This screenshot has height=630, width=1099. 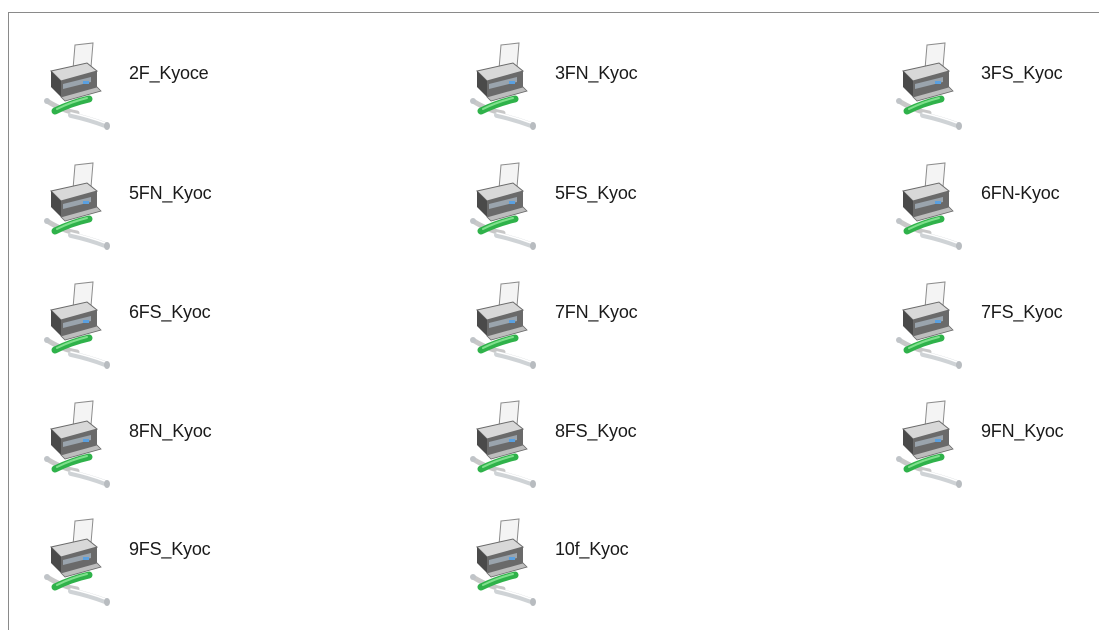 I want to click on printer-label: 6FS_Kyoc, so click(x=170, y=312).